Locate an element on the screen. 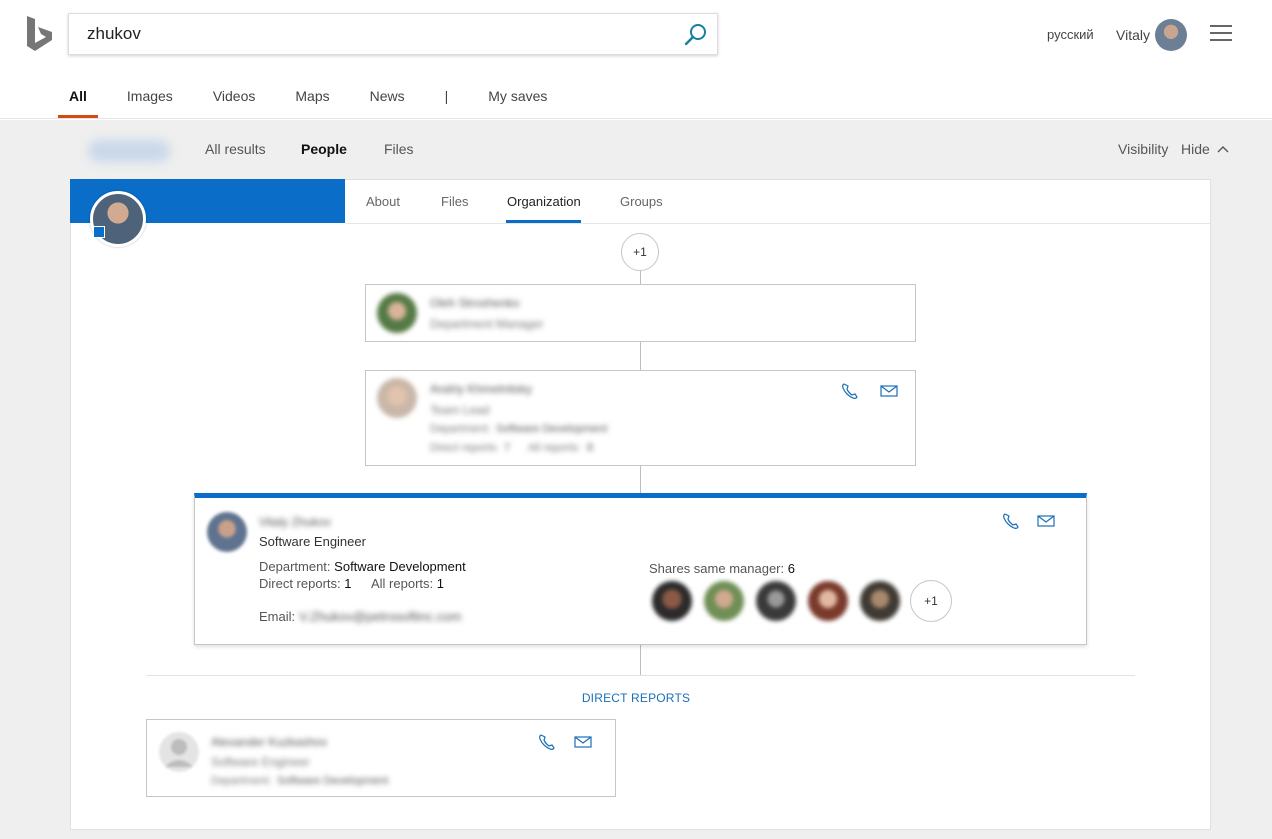 The image size is (1272, 839). skype-badge-icon is located at coordinates (99, 232).